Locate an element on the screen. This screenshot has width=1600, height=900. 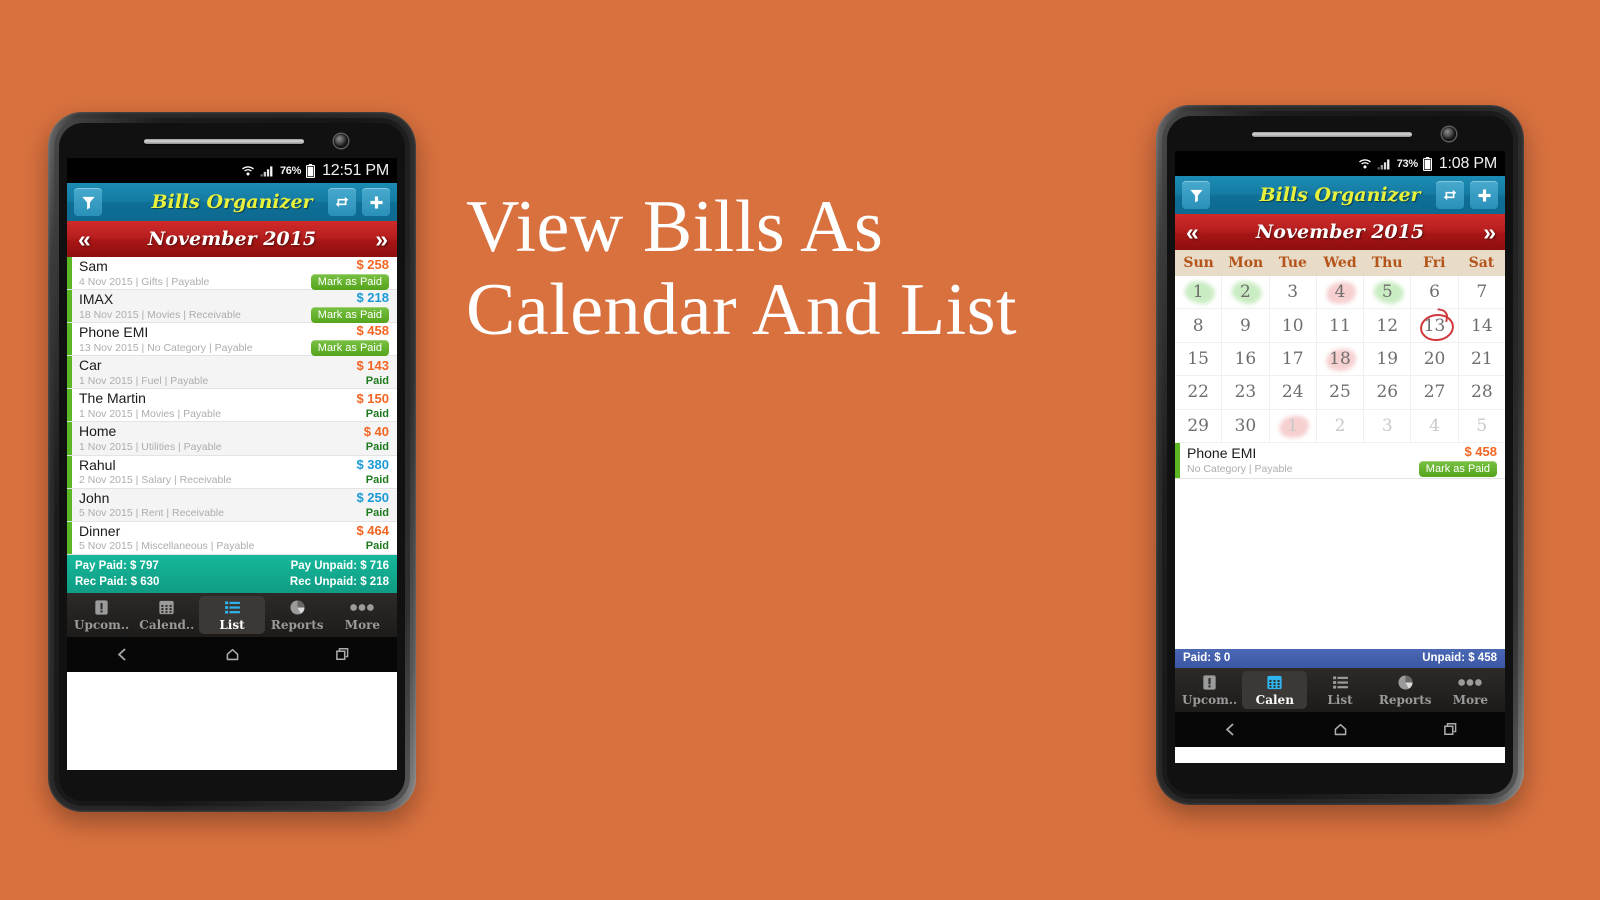
calendar-day-cell: 8 is located at coordinates (1199, 326).